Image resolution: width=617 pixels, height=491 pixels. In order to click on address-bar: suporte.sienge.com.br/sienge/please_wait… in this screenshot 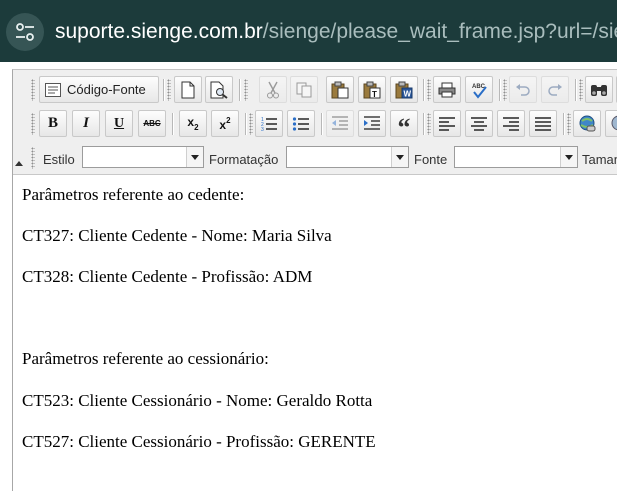, I will do `click(308, 31)`.